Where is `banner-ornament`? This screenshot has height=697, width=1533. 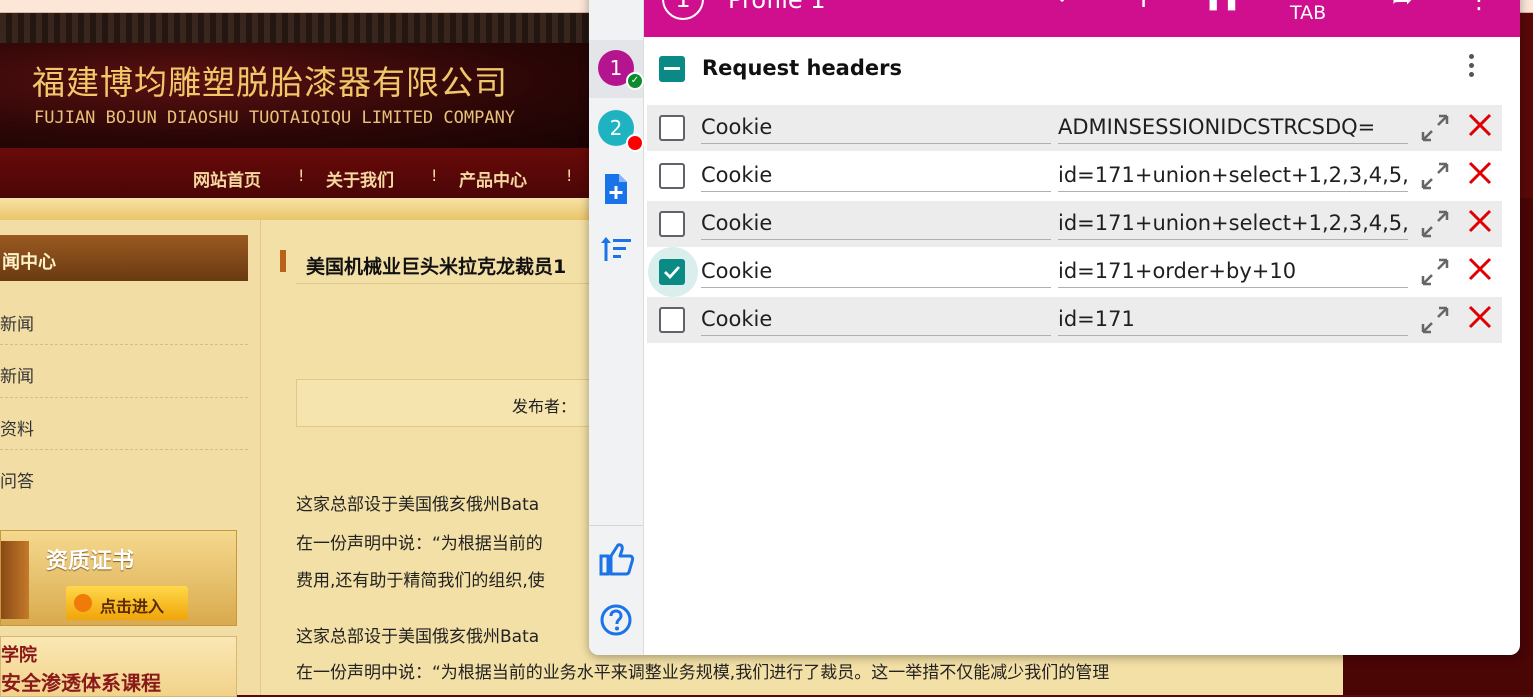
banner-ornament is located at coordinates (310, 28).